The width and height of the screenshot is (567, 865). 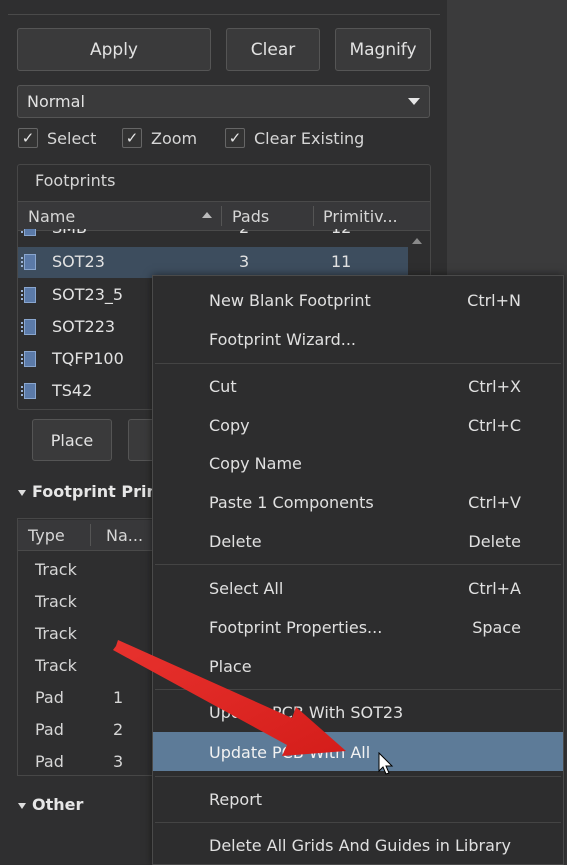 What do you see at coordinates (386, 763) in the screenshot?
I see `mouse-cursor-icon` at bounding box center [386, 763].